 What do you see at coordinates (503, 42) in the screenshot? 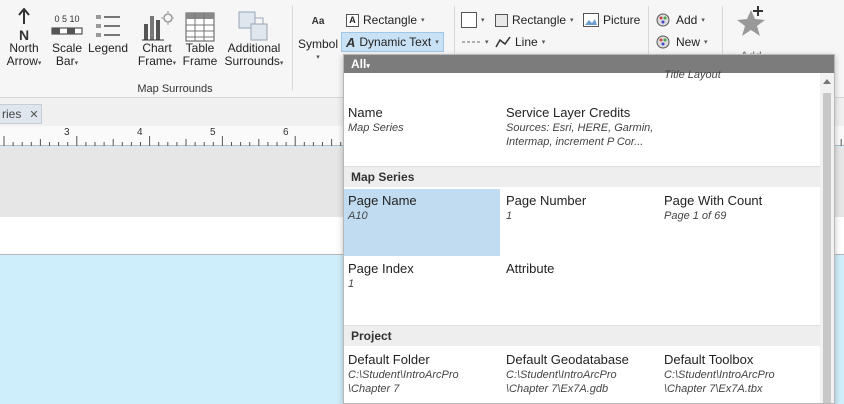
I see `line-icon` at bounding box center [503, 42].